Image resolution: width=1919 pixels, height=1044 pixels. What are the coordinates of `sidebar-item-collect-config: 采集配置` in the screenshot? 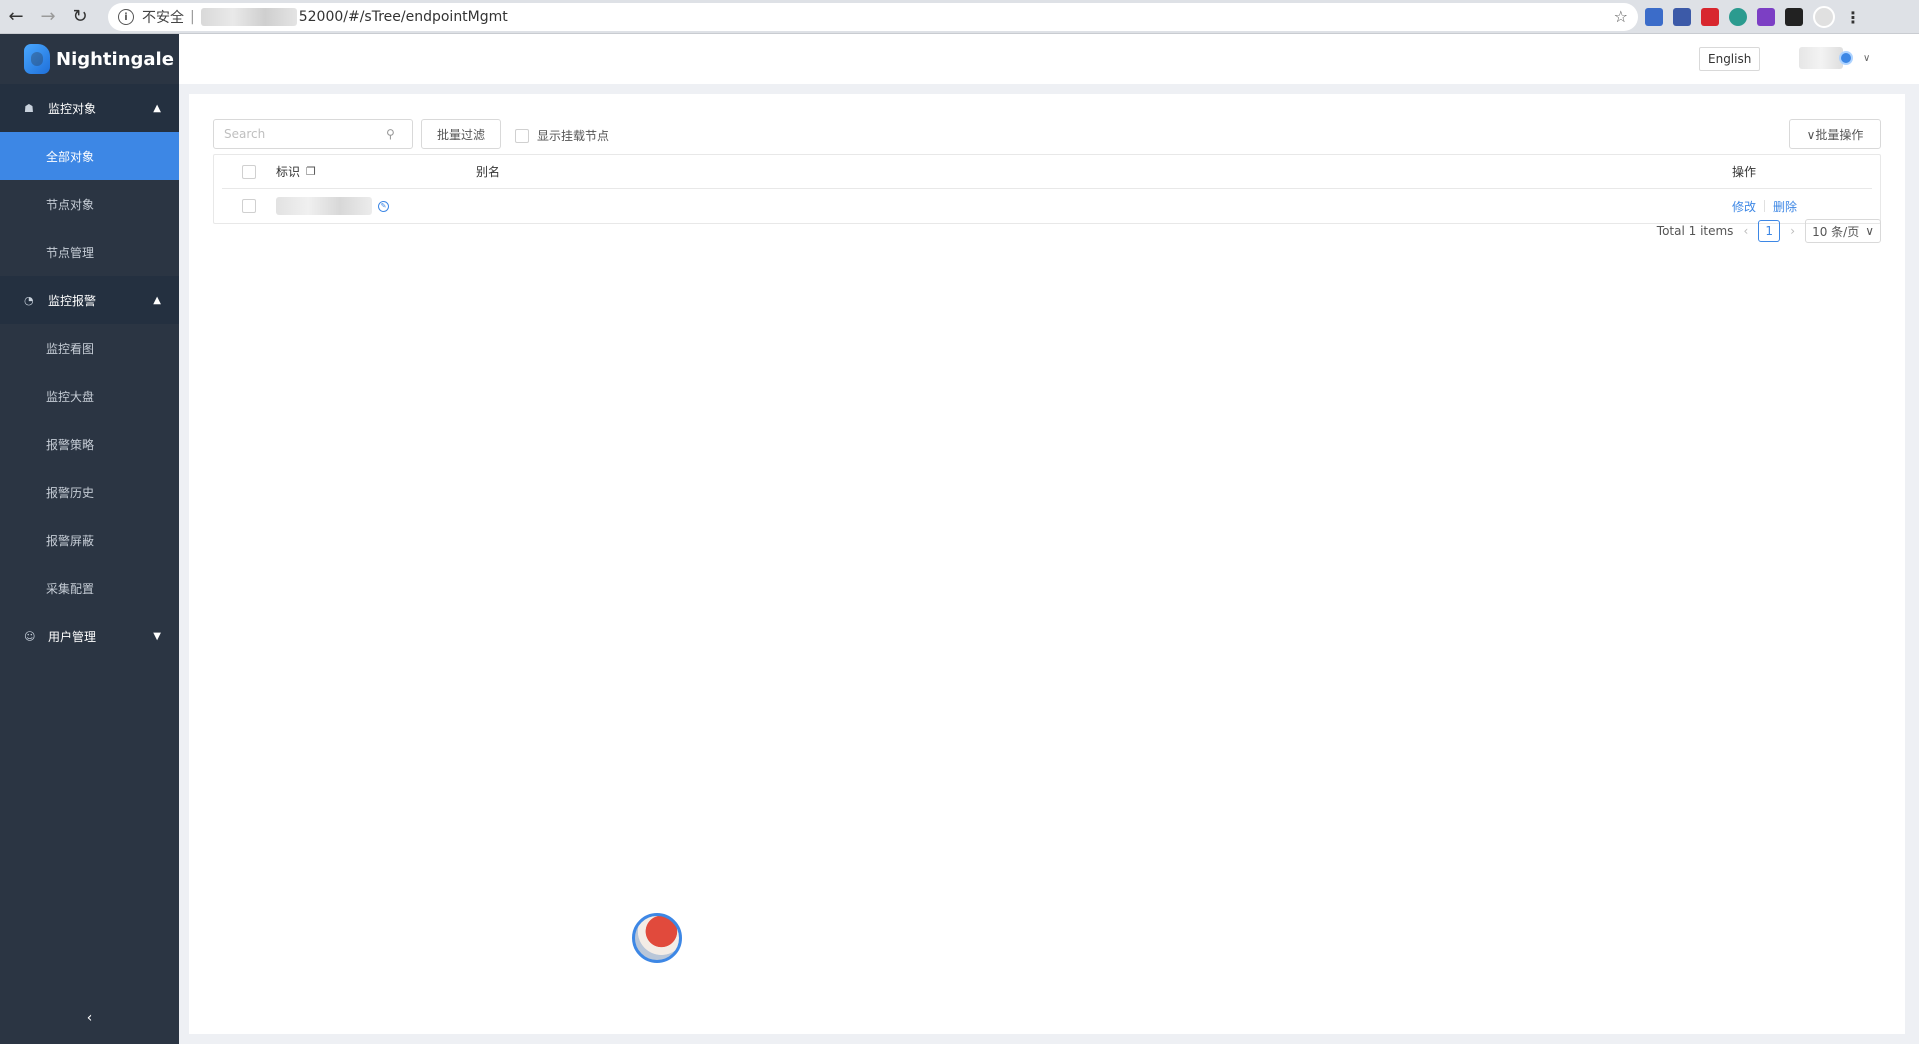 It's located at (89, 588).